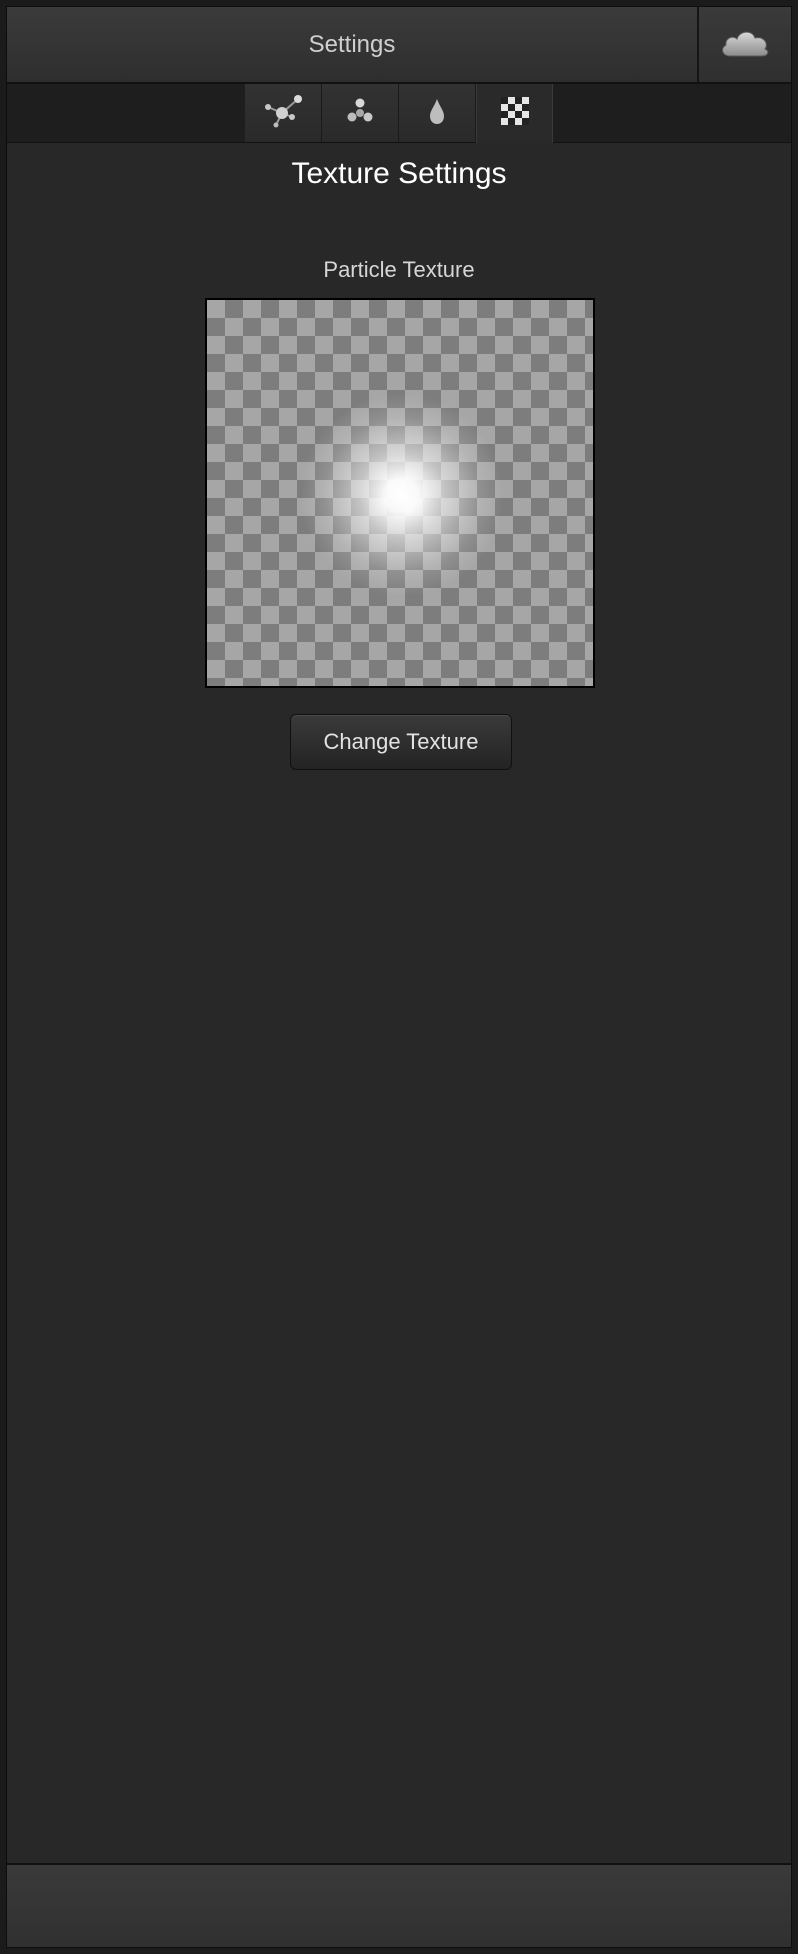 This screenshot has width=798, height=1954. Describe the element at coordinates (399, 1905) in the screenshot. I see `footer-bar` at that location.